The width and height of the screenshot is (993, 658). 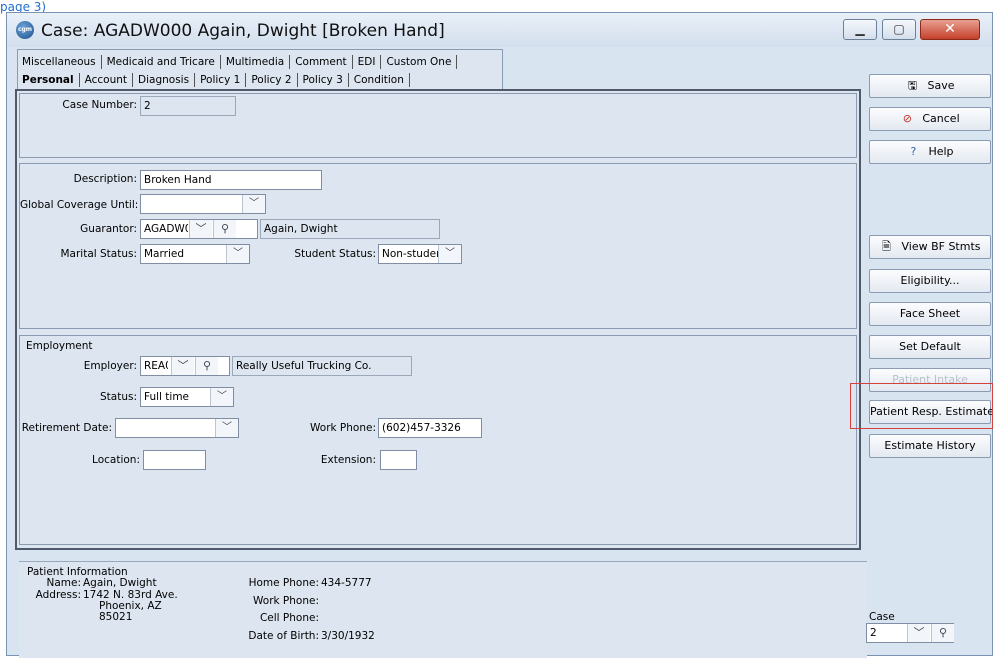 What do you see at coordinates (63, 583) in the screenshot?
I see `patient-name-label: Name:` at bounding box center [63, 583].